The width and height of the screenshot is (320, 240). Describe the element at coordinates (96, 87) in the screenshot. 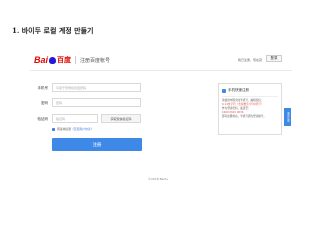

I see `phone-input: 可用于登录和找回密码` at that location.